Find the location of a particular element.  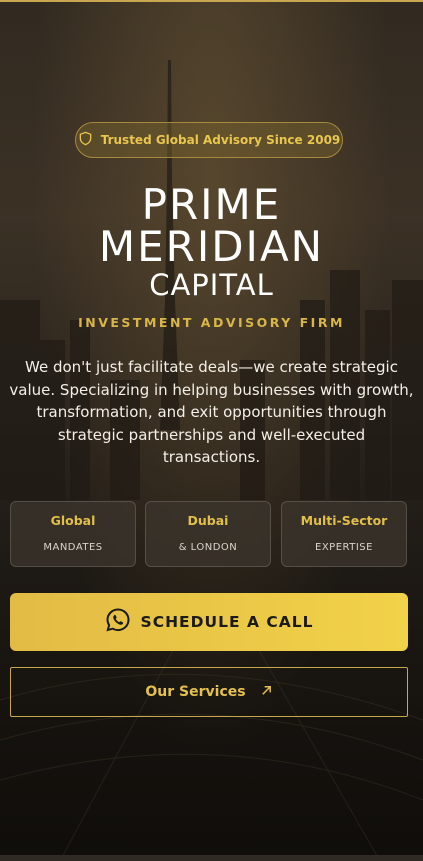

our-services-button: Our Services is located at coordinates (209, 692).